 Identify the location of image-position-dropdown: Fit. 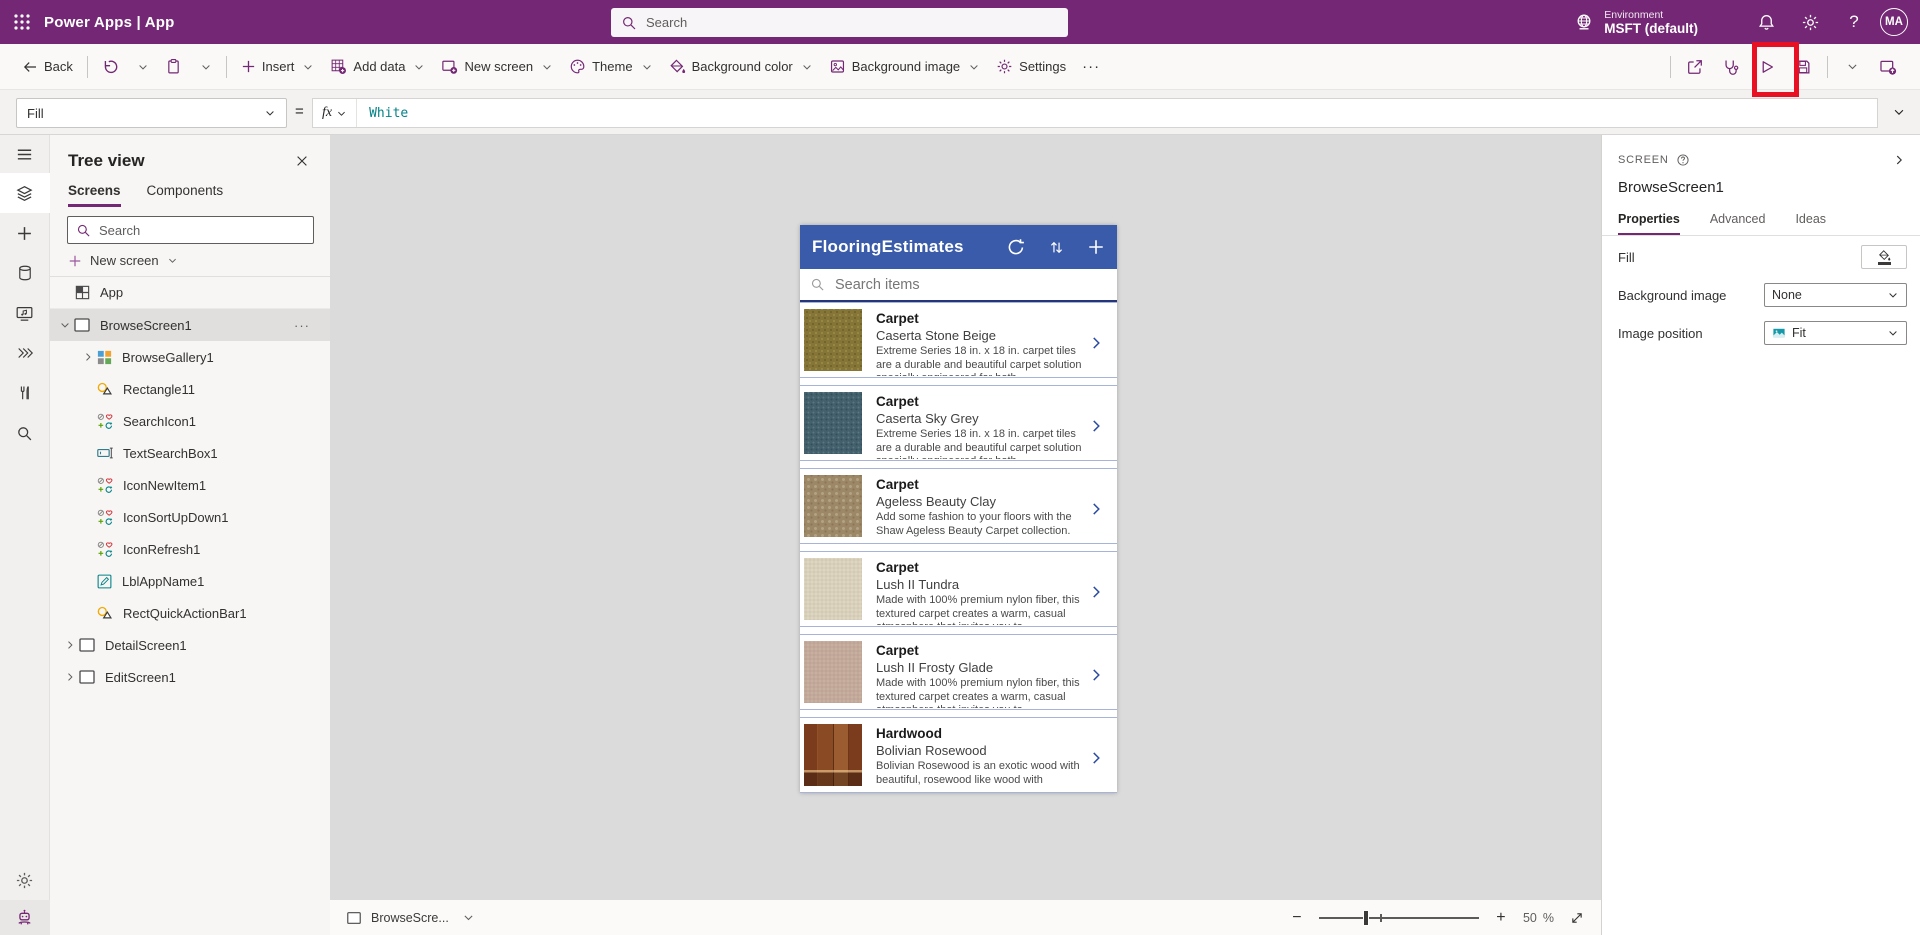
(1835, 333).